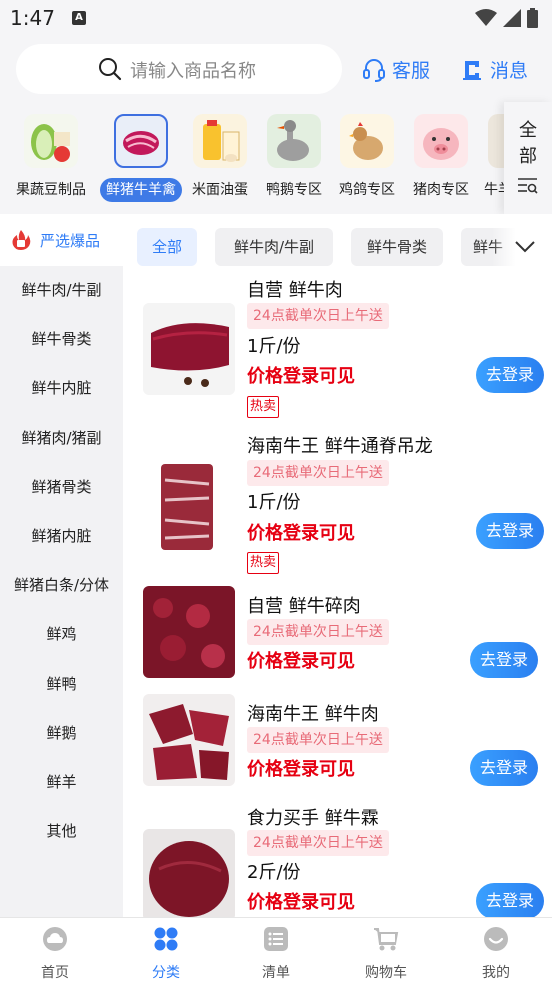 Image resolution: width=552 pixels, height=983 pixels. What do you see at coordinates (61, 782) in the screenshot?
I see `sidebar-item: 鲜羊` at bounding box center [61, 782].